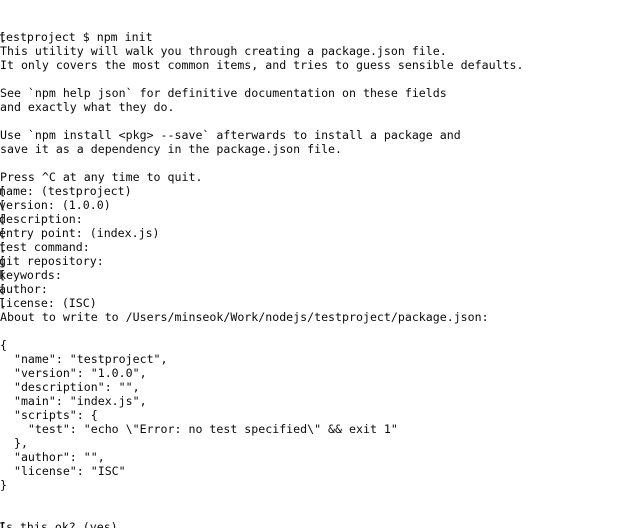 The width and height of the screenshot is (640, 528). Describe the element at coordinates (320, 303) in the screenshot. I see `terminal-line-prompt-license: [license: (ISC)` at that location.